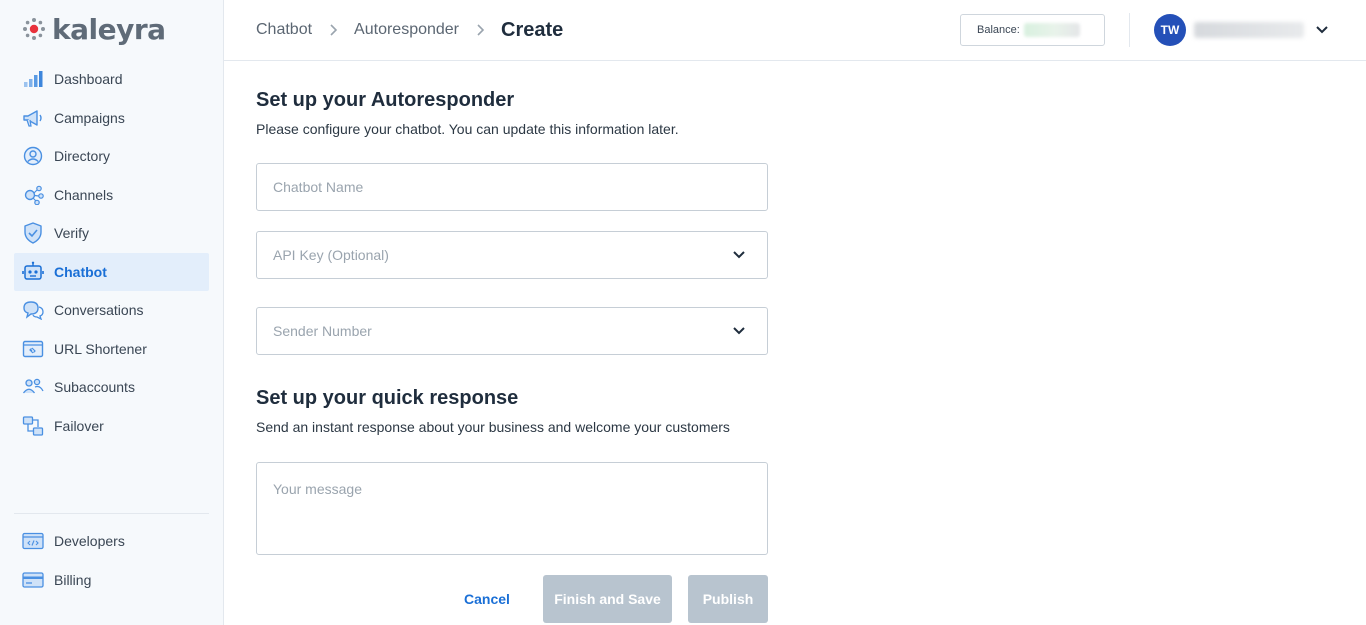 This screenshot has height=625, width=1366. Describe the element at coordinates (487, 599) in the screenshot. I see `cancel-button: Cancel` at that location.